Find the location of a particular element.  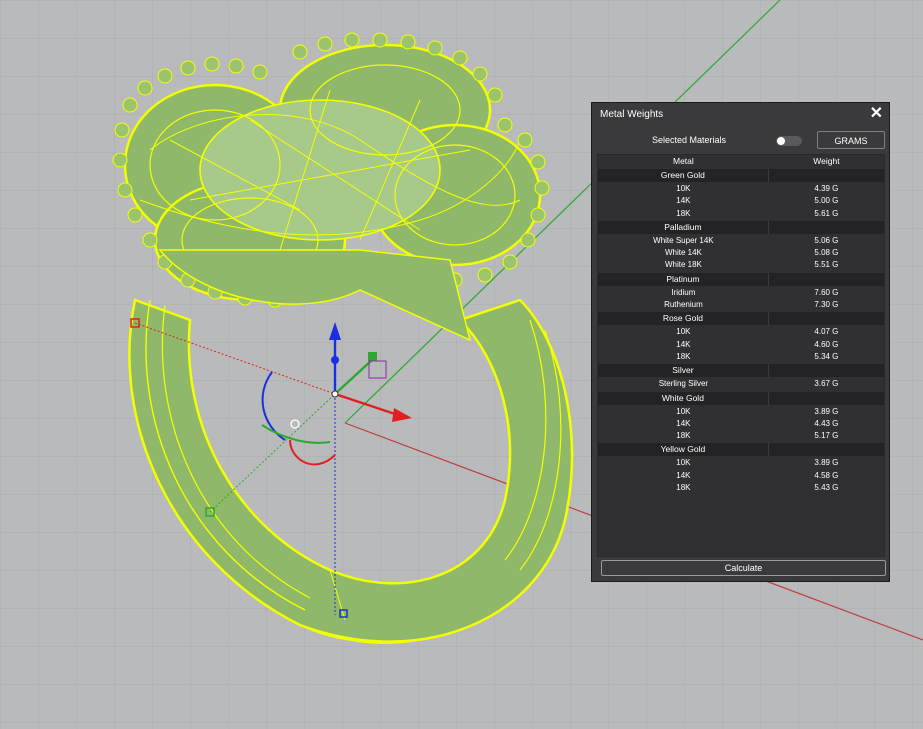

table-row: Iridium 7.60 G is located at coordinates (741, 293).